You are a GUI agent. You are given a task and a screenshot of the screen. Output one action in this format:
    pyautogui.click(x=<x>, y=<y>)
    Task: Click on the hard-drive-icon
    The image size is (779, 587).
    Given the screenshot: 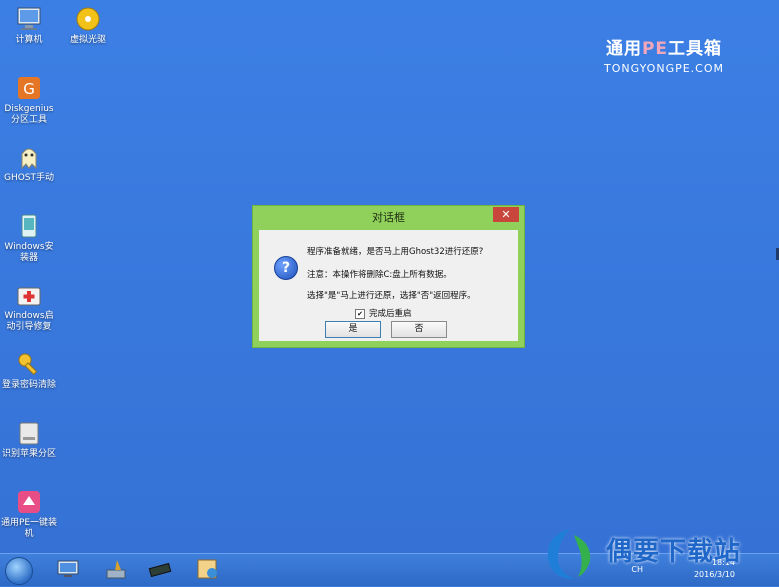 What is the action you would take?
    pyautogui.click(x=29, y=433)
    